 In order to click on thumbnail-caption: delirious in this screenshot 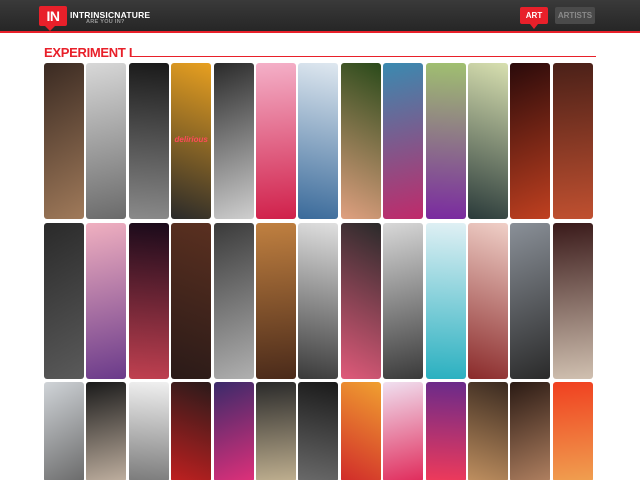, I will do `click(191, 139)`.